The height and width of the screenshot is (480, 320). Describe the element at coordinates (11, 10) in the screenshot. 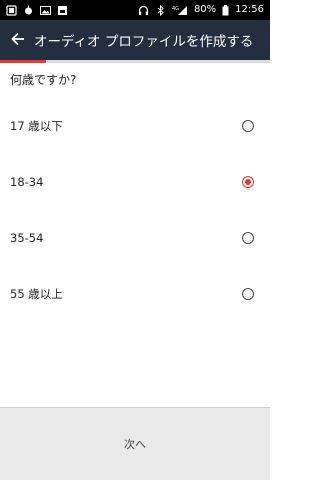

I see `notification-square-icon` at that location.